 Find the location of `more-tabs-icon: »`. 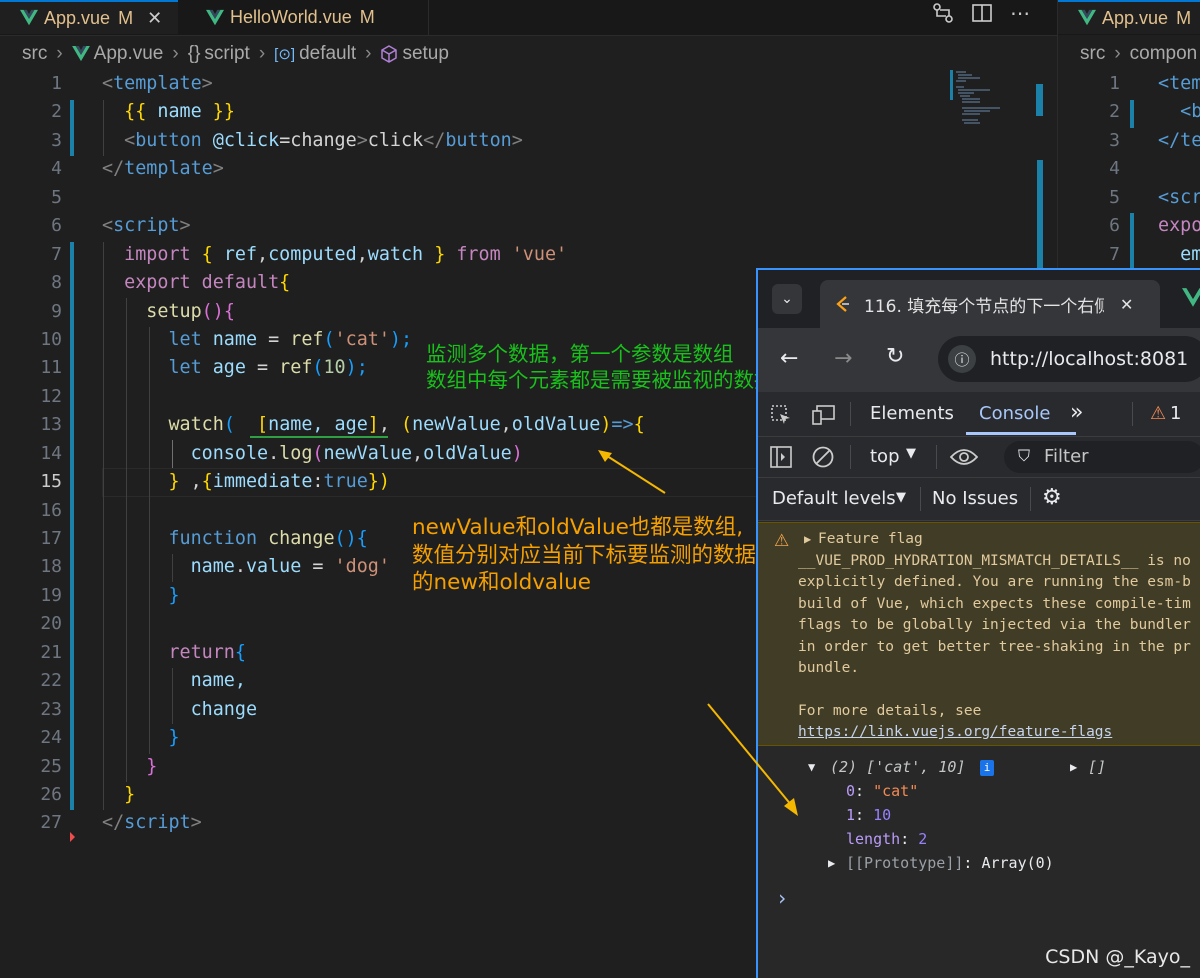

more-tabs-icon: » is located at coordinates (1076, 412).